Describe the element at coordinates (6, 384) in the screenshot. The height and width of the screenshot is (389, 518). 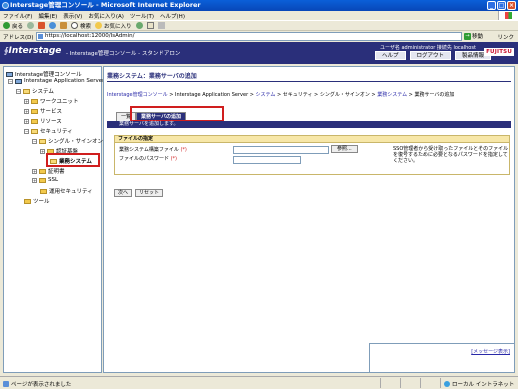
I see `page-done-icon` at that location.